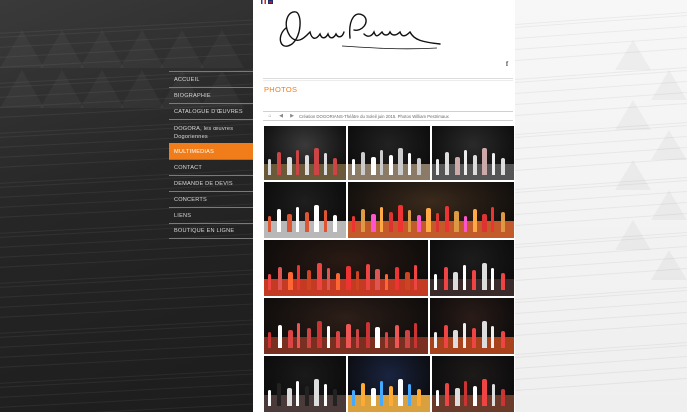 The width and height of the screenshot is (687, 412). What do you see at coordinates (263, 2) in the screenshot?
I see `french-flag-icon` at bounding box center [263, 2].